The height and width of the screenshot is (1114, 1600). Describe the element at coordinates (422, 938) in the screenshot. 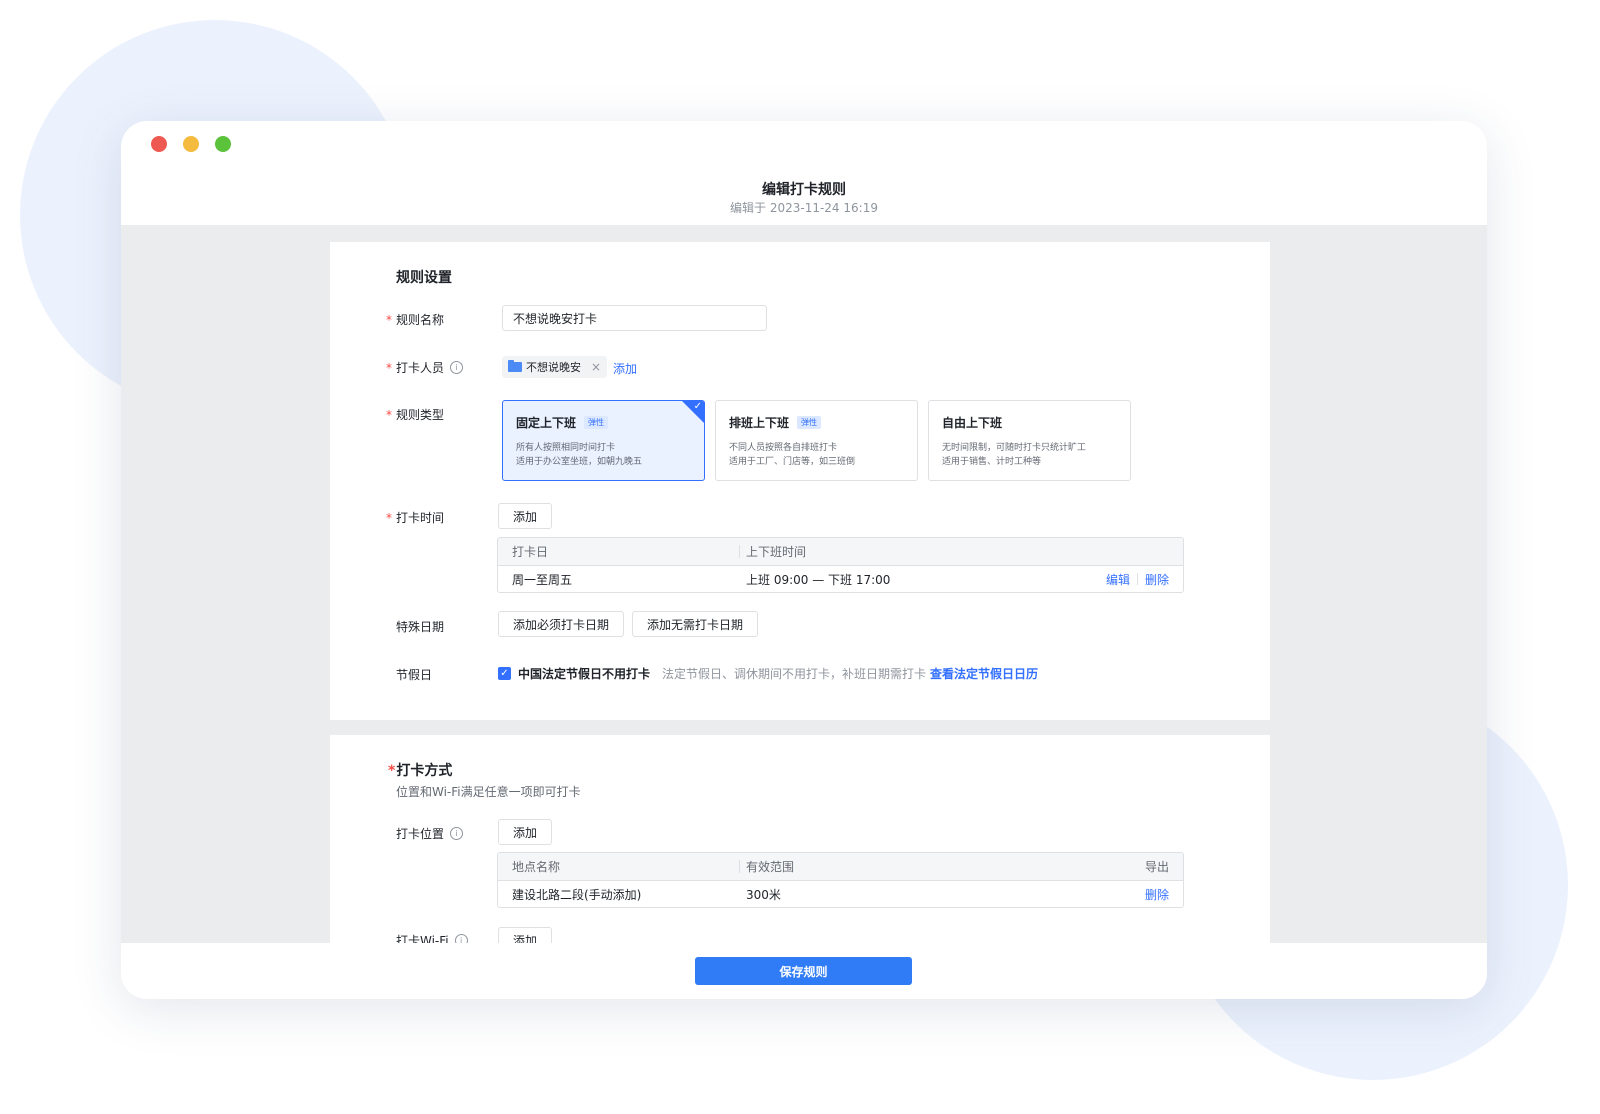

I see `wifi-label-text: 打卡Wi-Fi` at that location.